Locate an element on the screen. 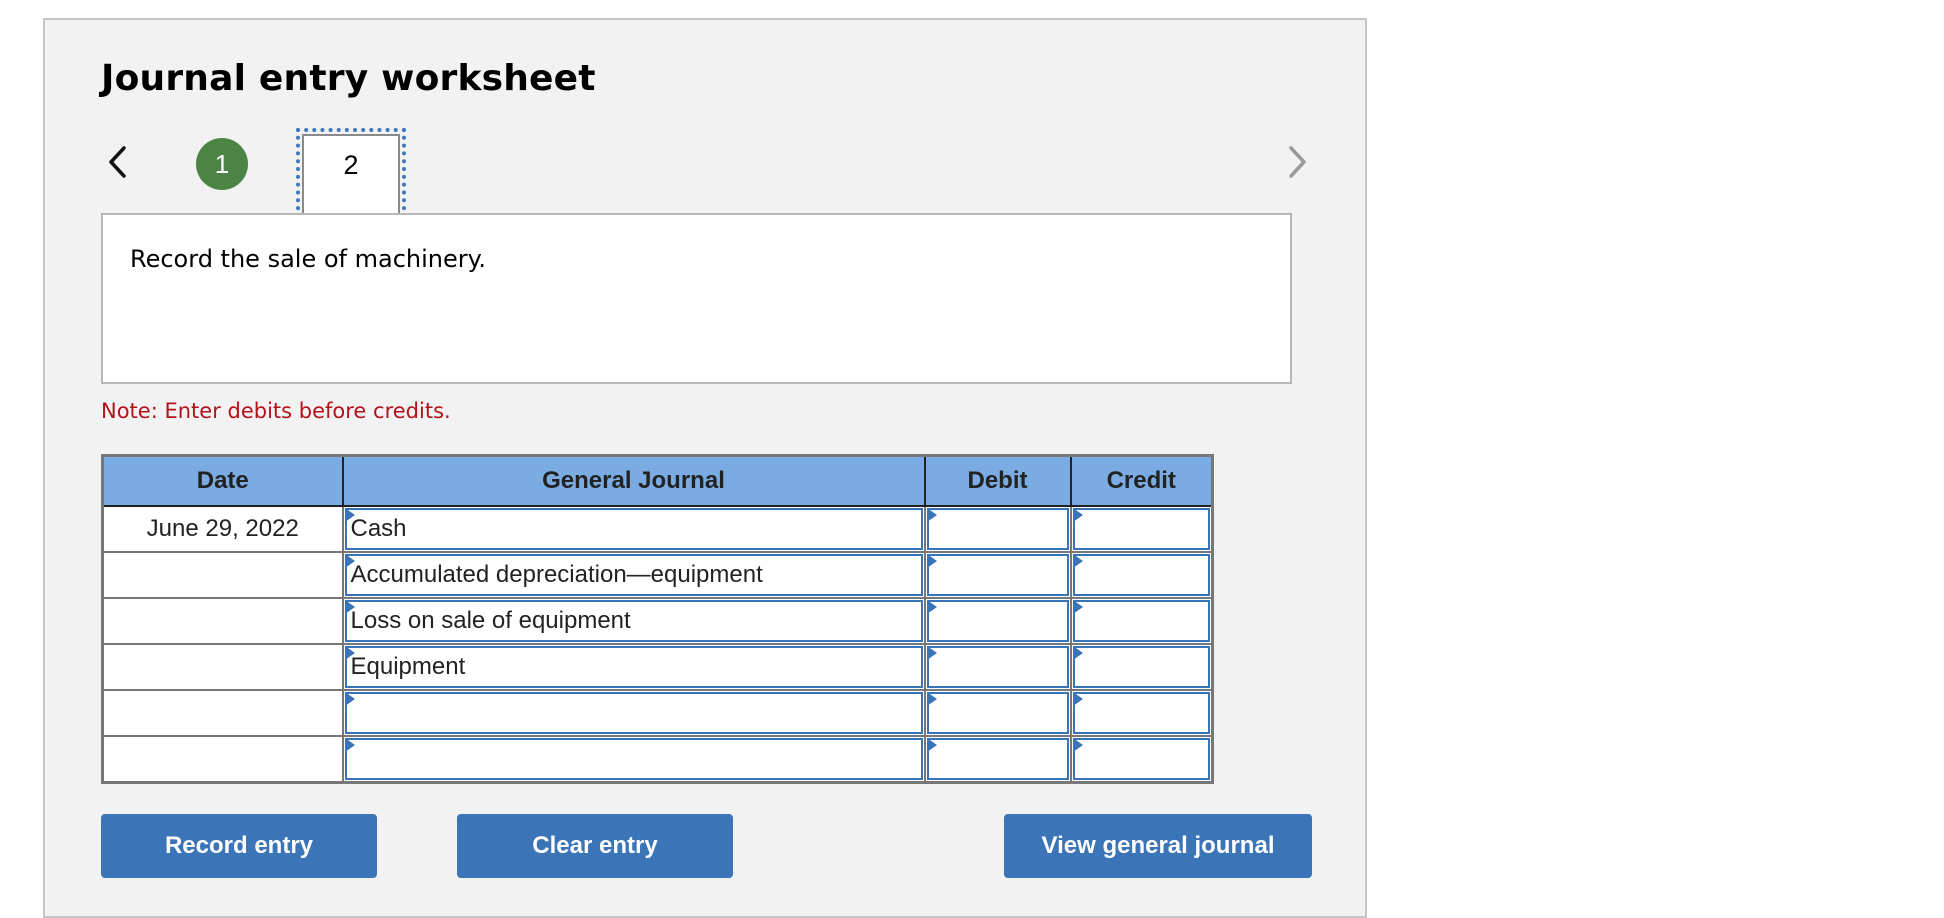 The image size is (1944, 918). step-2-tab: 2 is located at coordinates (351, 173).